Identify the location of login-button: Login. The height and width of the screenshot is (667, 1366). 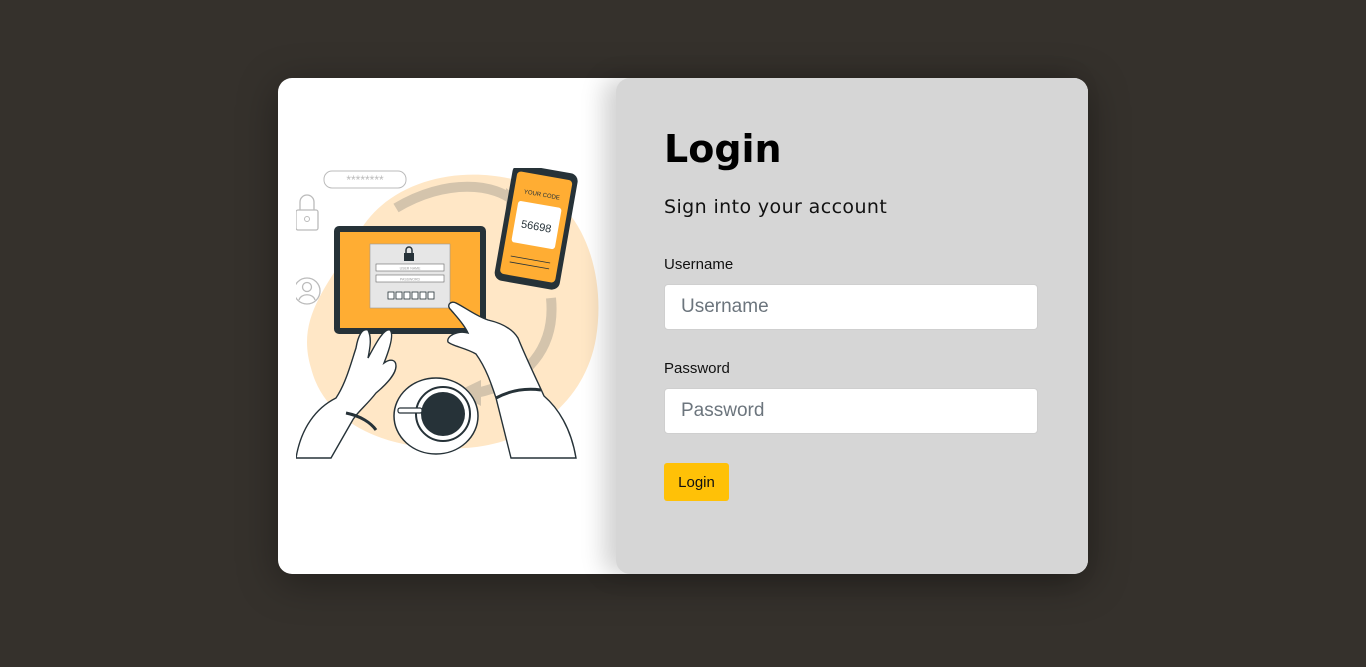
(696, 482).